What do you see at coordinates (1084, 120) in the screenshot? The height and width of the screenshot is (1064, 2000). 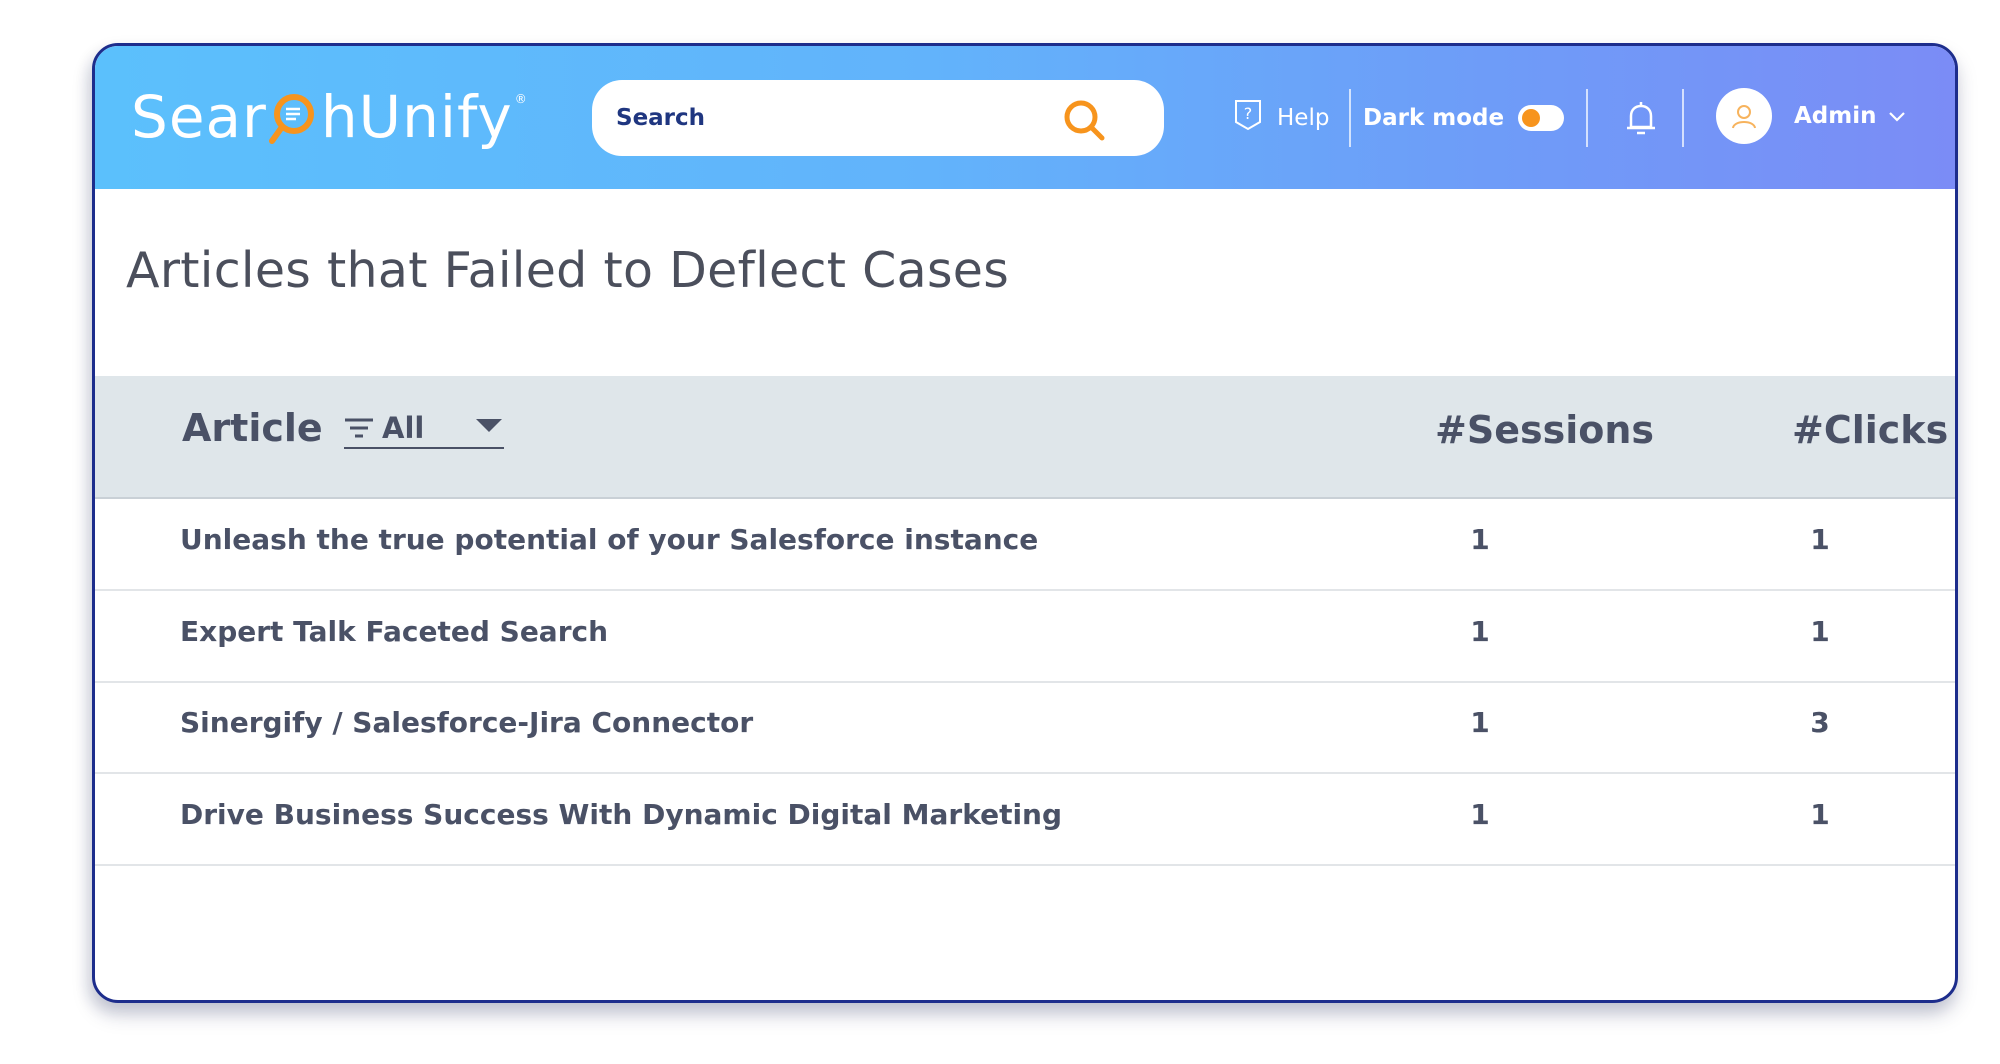 I see `search-icon` at bounding box center [1084, 120].